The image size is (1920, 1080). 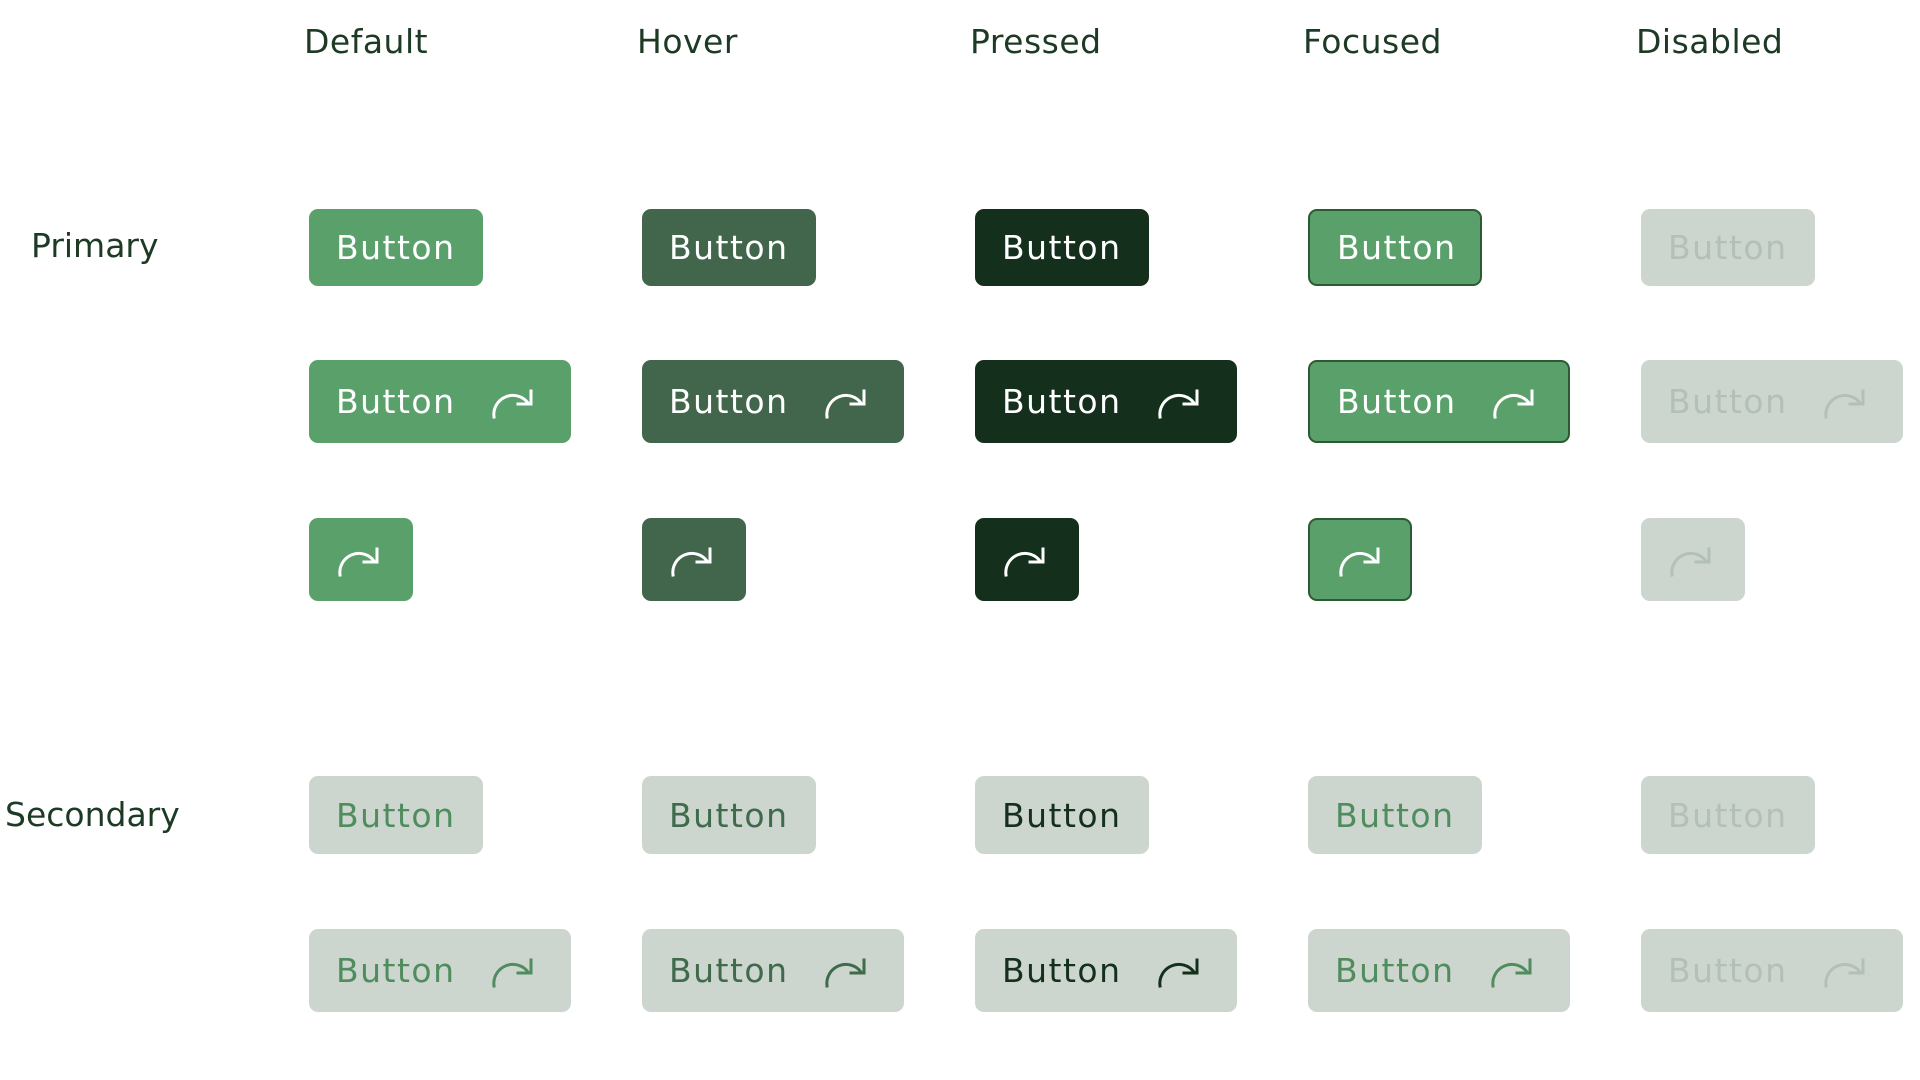 I want to click on secondary-button-default: Button, so click(x=396, y=815).